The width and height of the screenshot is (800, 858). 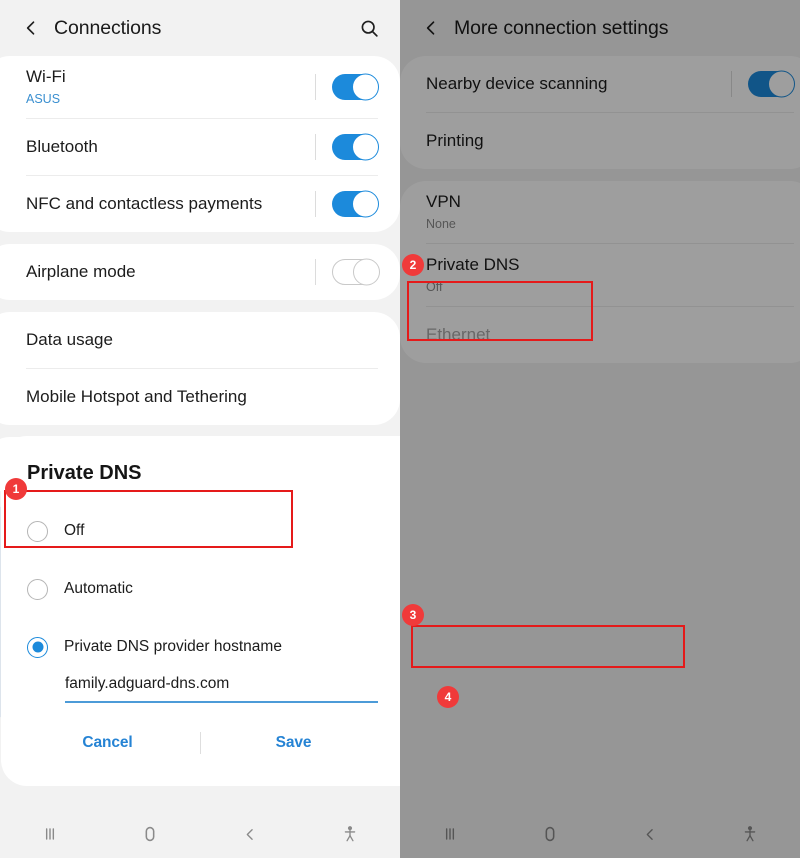 I want to click on settings-card-nearby: Nearby device scanning Printing, so click(x=600, y=112).